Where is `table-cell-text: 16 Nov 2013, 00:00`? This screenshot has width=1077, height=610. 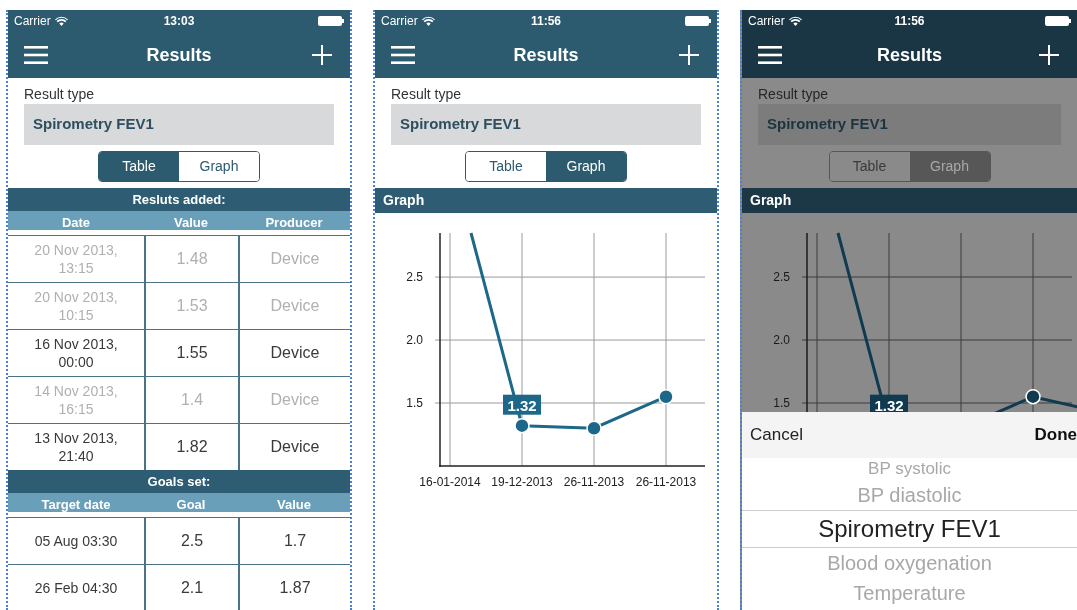 table-cell-text: 16 Nov 2013, 00:00 is located at coordinates (76, 353).